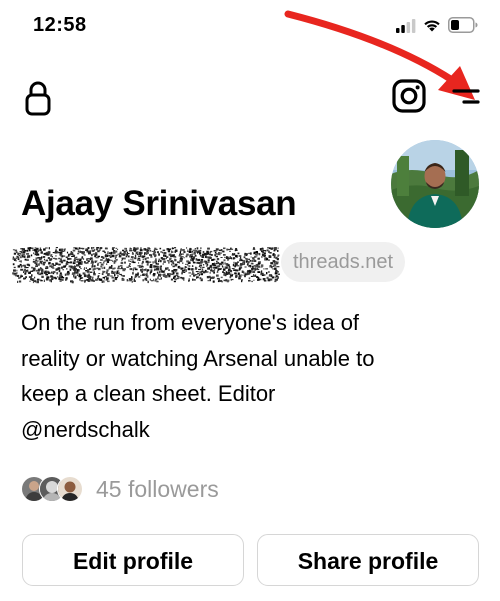  What do you see at coordinates (70, 489) in the screenshot?
I see `follower-avatar` at bounding box center [70, 489].